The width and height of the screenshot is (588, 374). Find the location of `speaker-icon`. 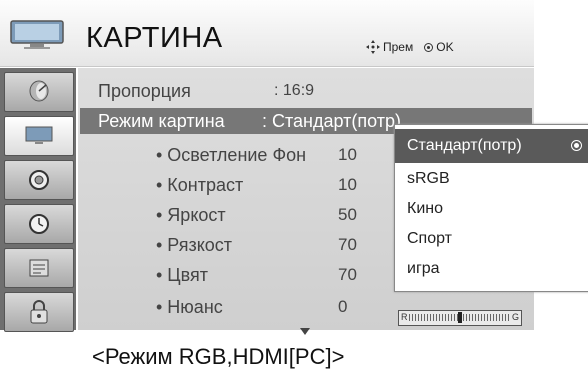

speaker-icon is located at coordinates (39, 180).